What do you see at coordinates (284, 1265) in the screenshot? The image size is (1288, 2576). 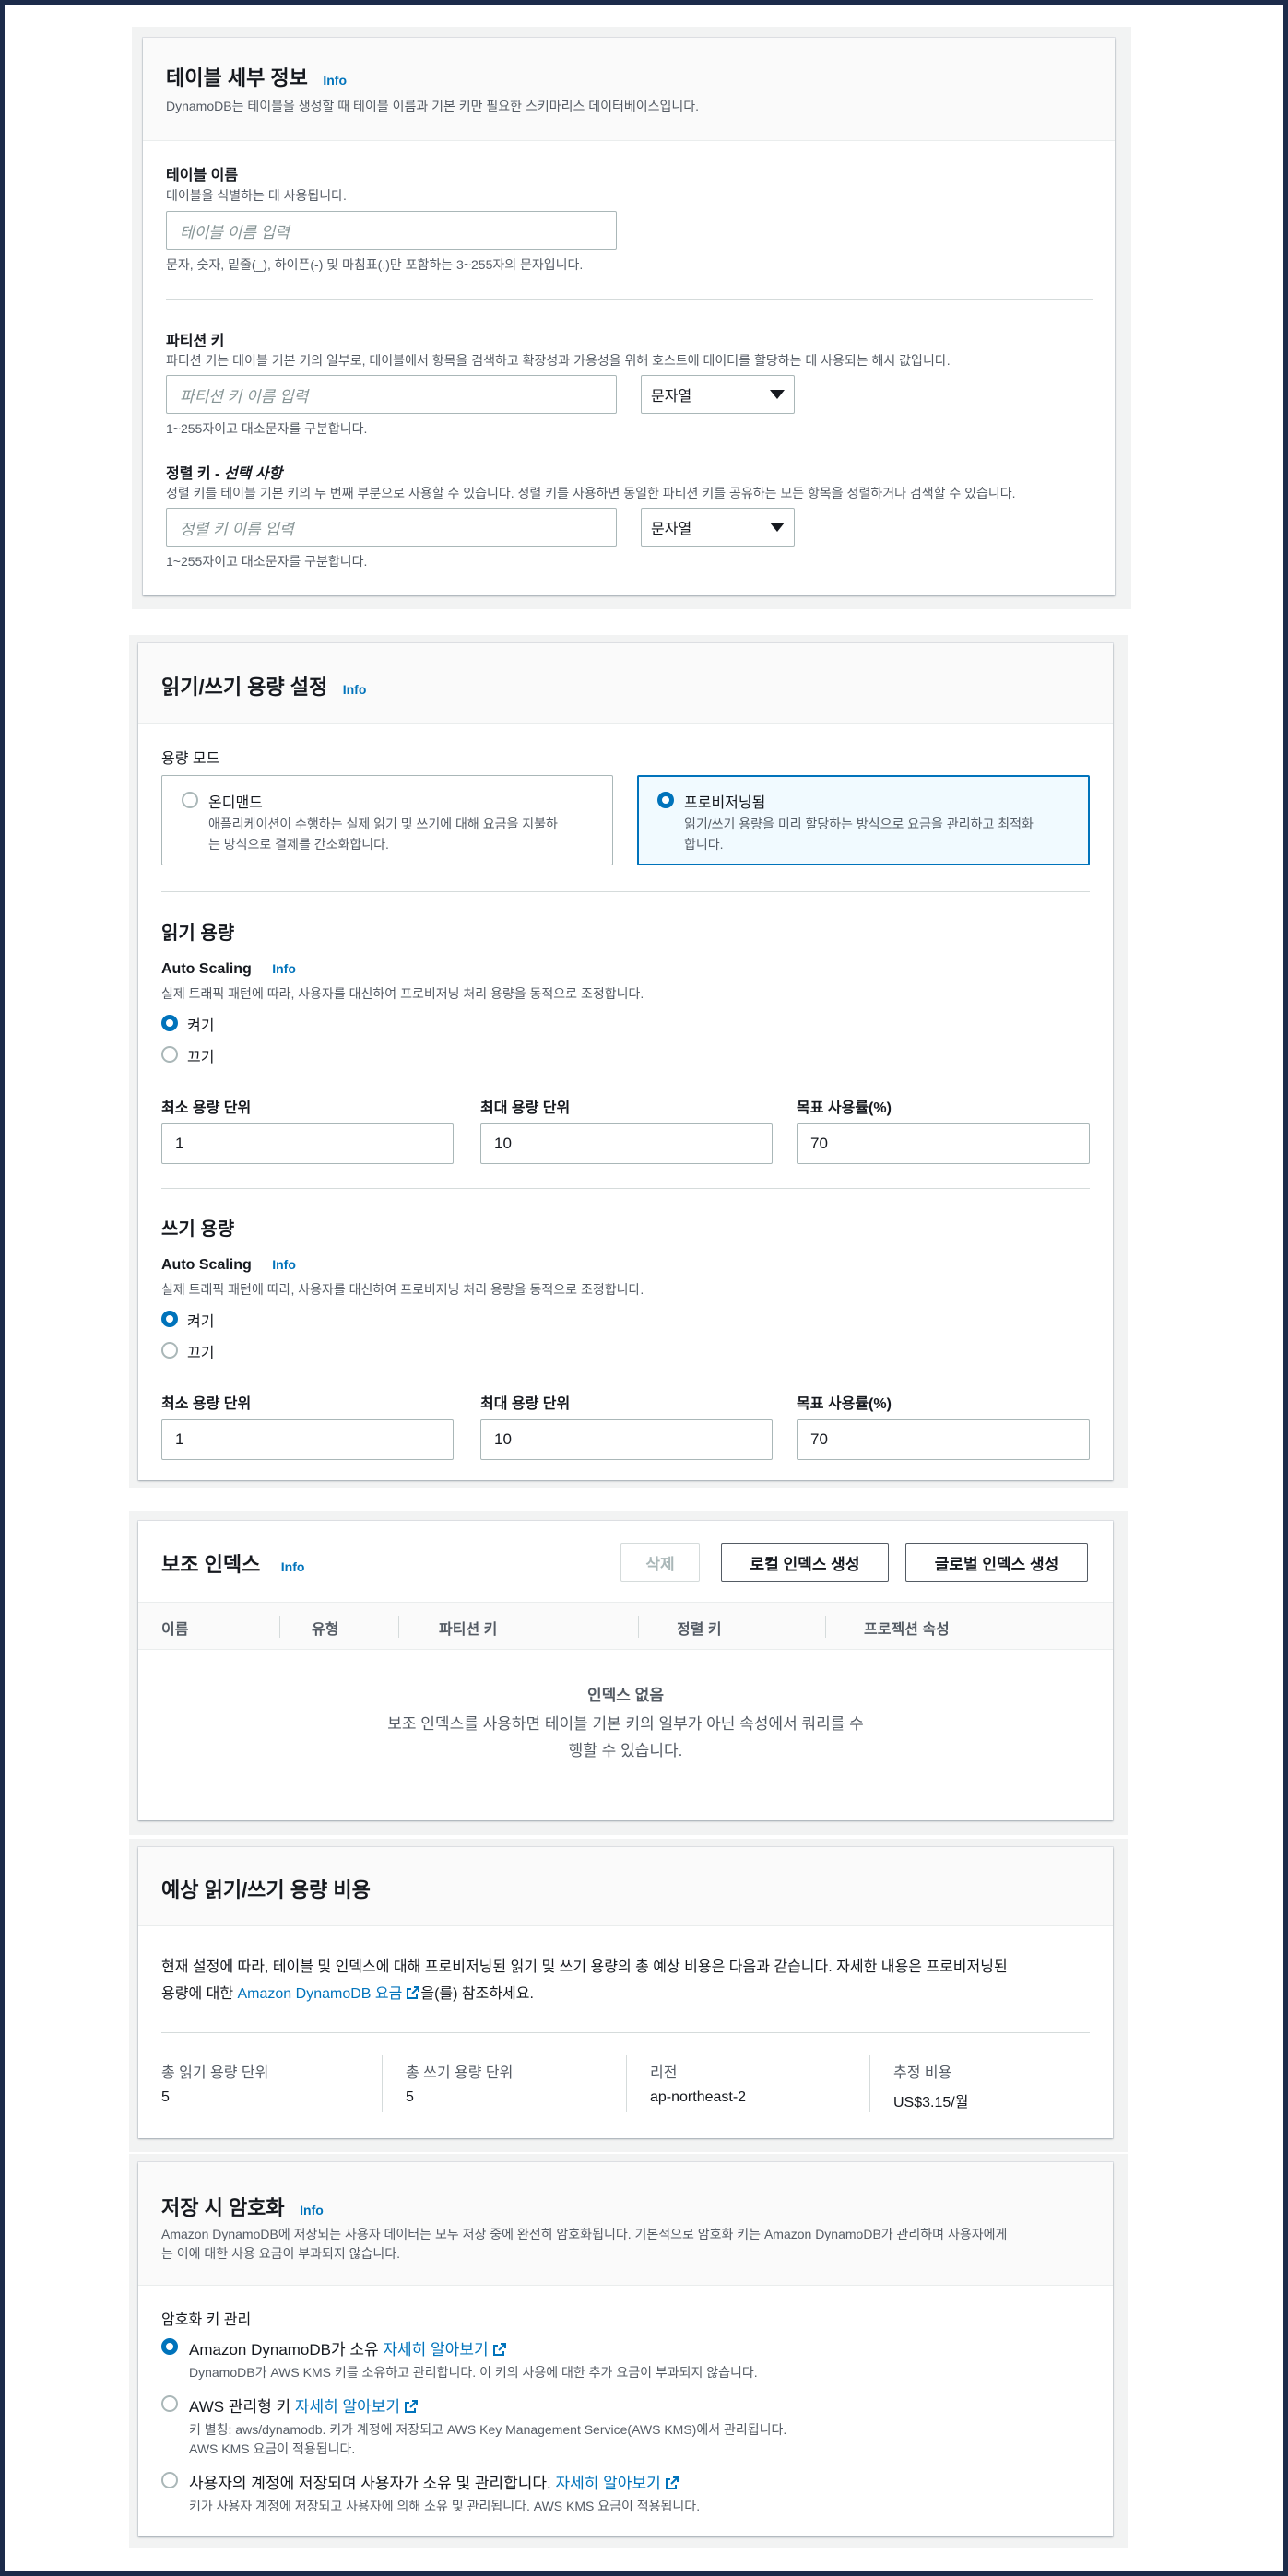 I see `write-autoscaling-info-link: Info` at bounding box center [284, 1265].